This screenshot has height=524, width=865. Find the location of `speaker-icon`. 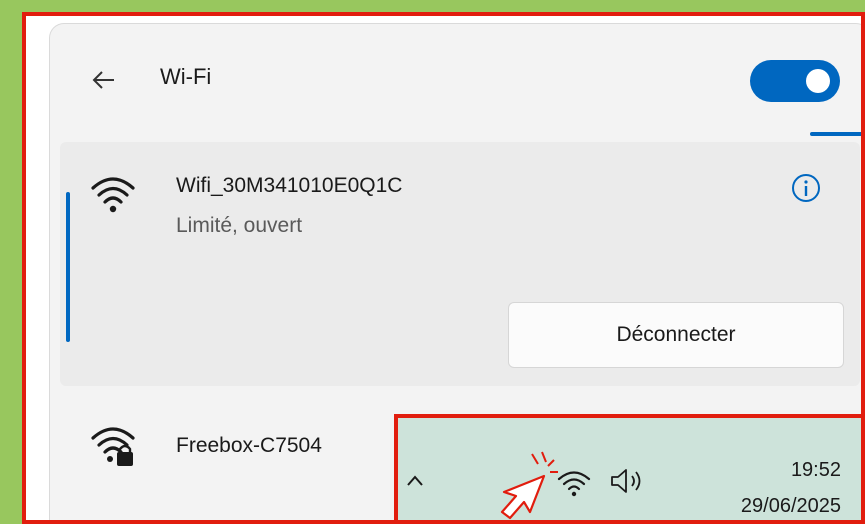

speaker-icon is located at coordinates (628, 481).